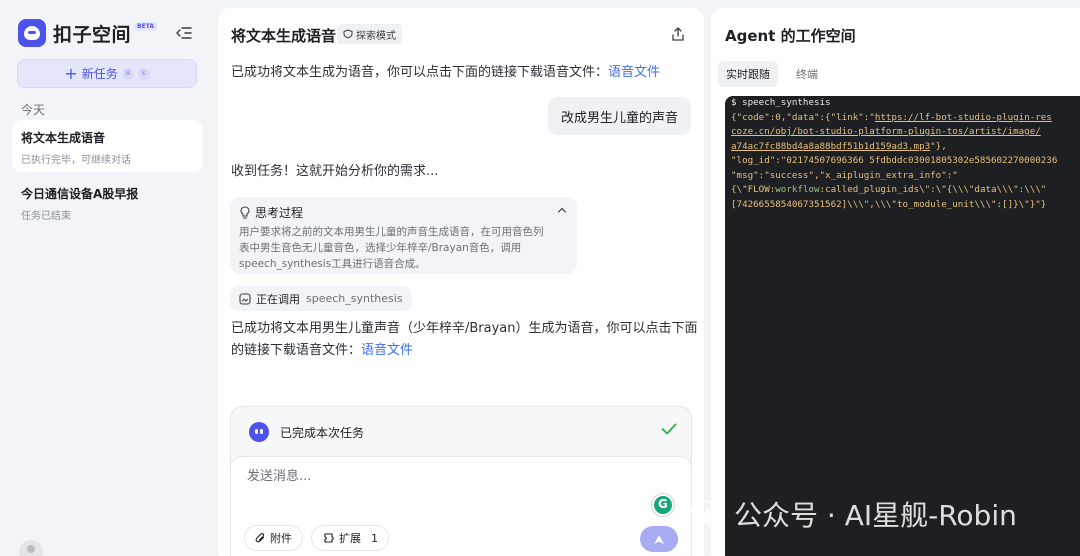  I want to click on composer-card: 已完成本次任务 附件 扩展 1, so click(461, 481).